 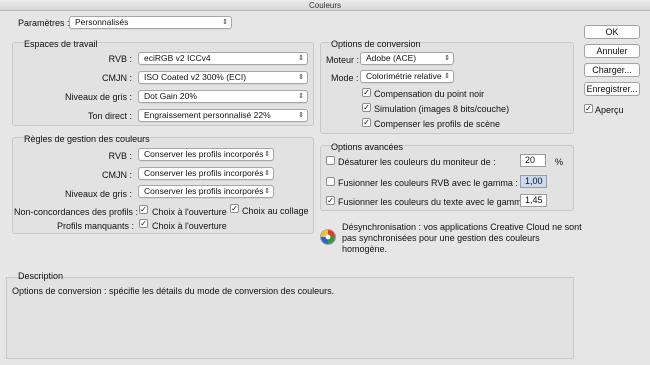 What do you see at coordinates (328, 237) in the screenshot?
I see `color-sync-icon` at bounding box center [328, 237].